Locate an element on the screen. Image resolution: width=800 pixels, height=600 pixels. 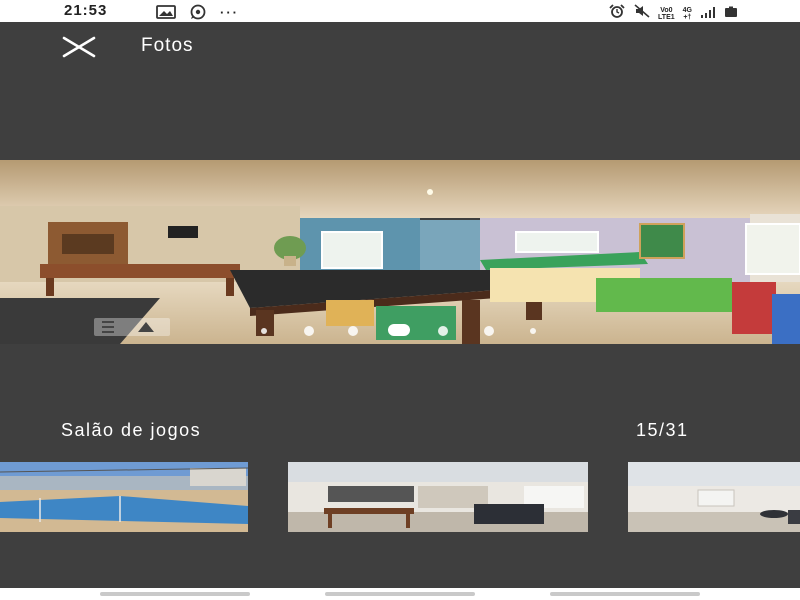
network-type: 4G +† is located at coordinates (687, 13).